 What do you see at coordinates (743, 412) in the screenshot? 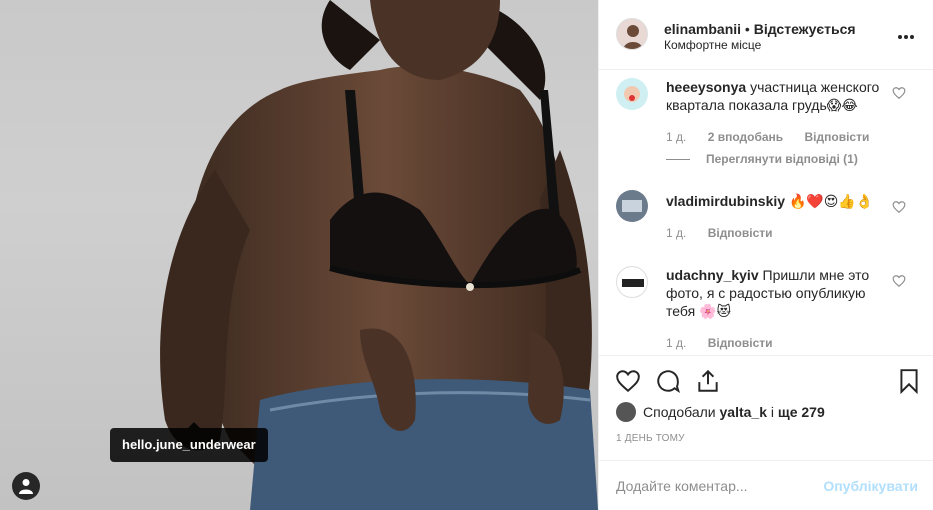
I see `liker-username: yalta_k` at bounding box center [743, 412].